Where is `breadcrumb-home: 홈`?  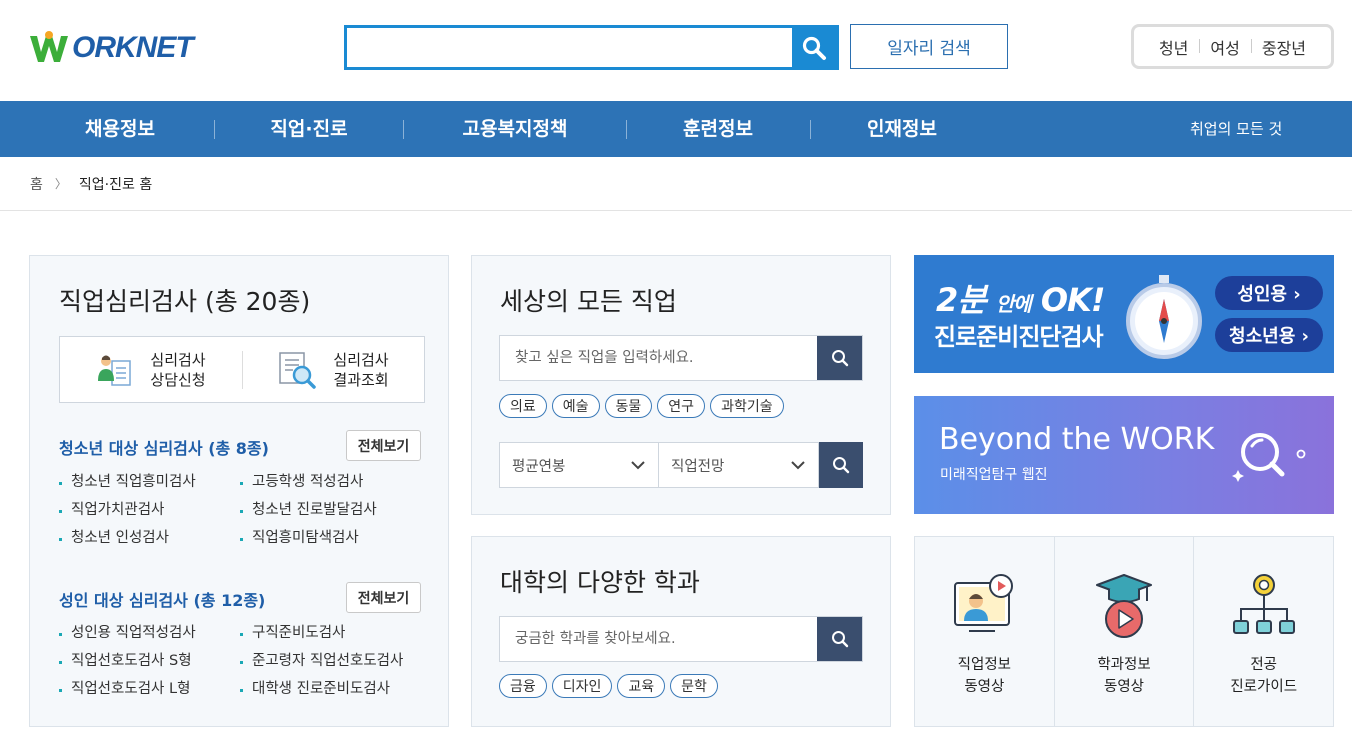
breadcrumb-home: 홈 is located at coordinates (36, 184).